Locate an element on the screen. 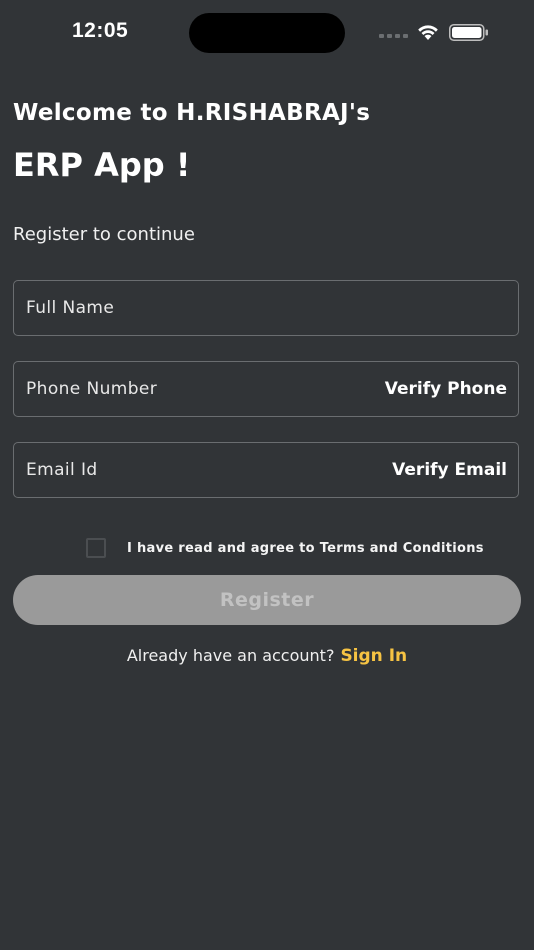  signal-icon is located at coordinates (393, 36).